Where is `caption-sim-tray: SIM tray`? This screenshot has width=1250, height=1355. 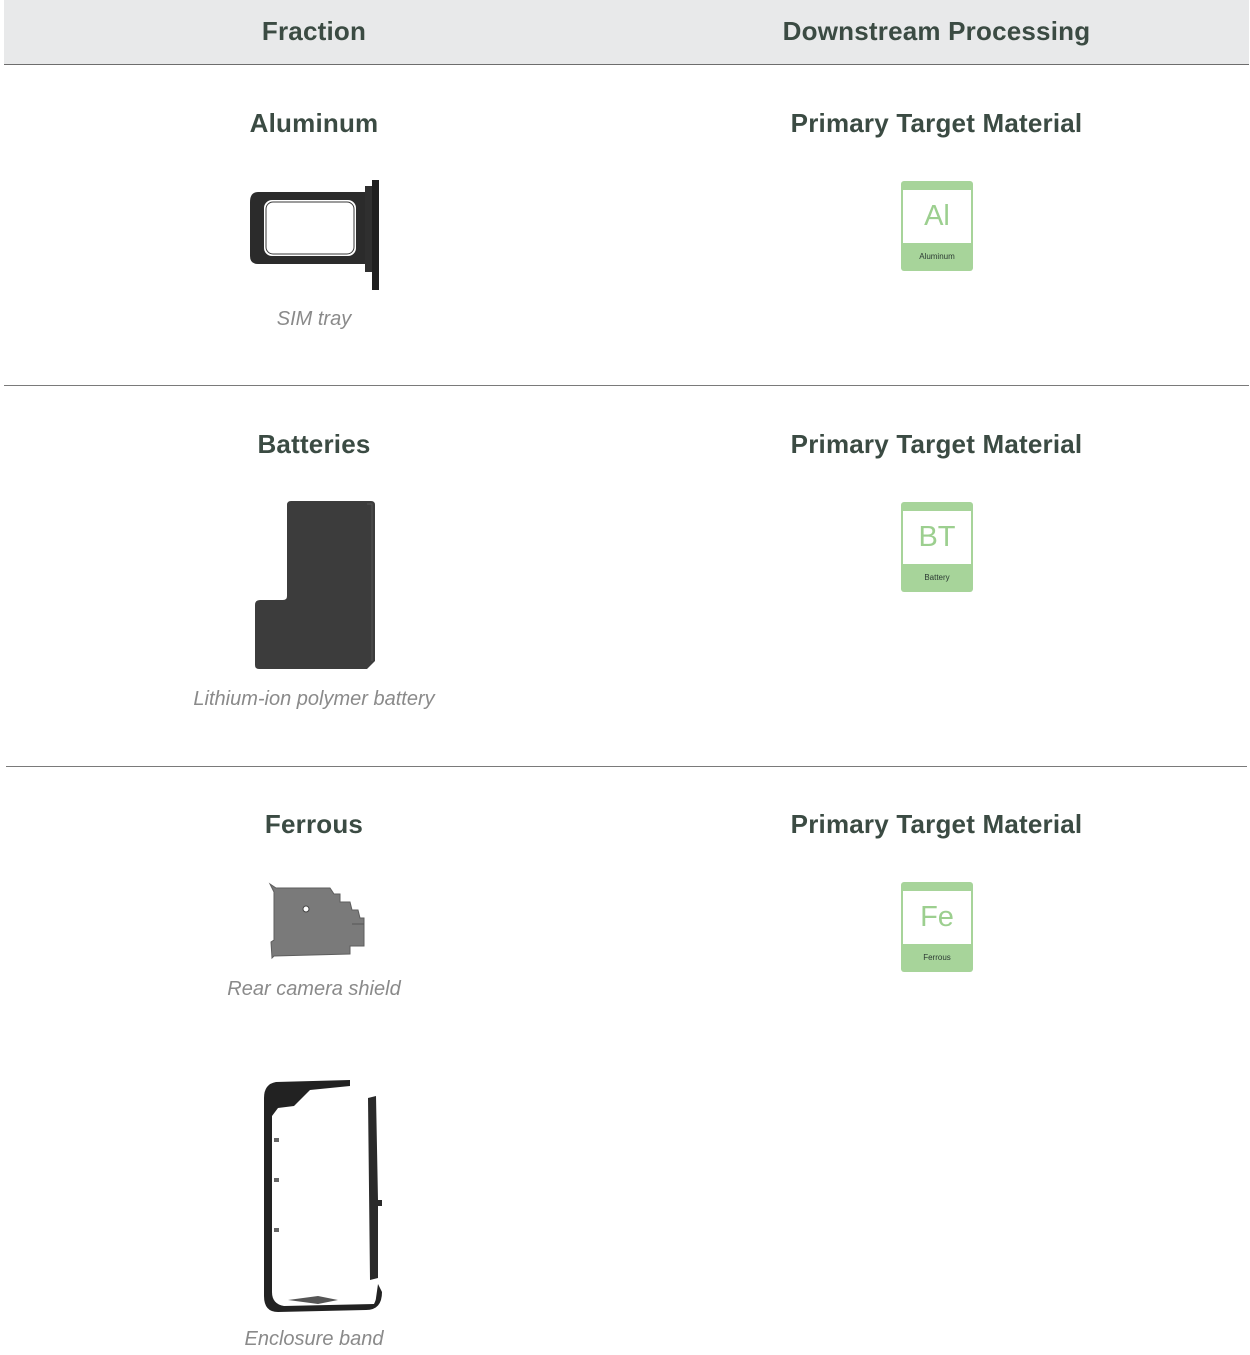 caption-sim-tray: SIM tray is located at coordinates (314, 319).